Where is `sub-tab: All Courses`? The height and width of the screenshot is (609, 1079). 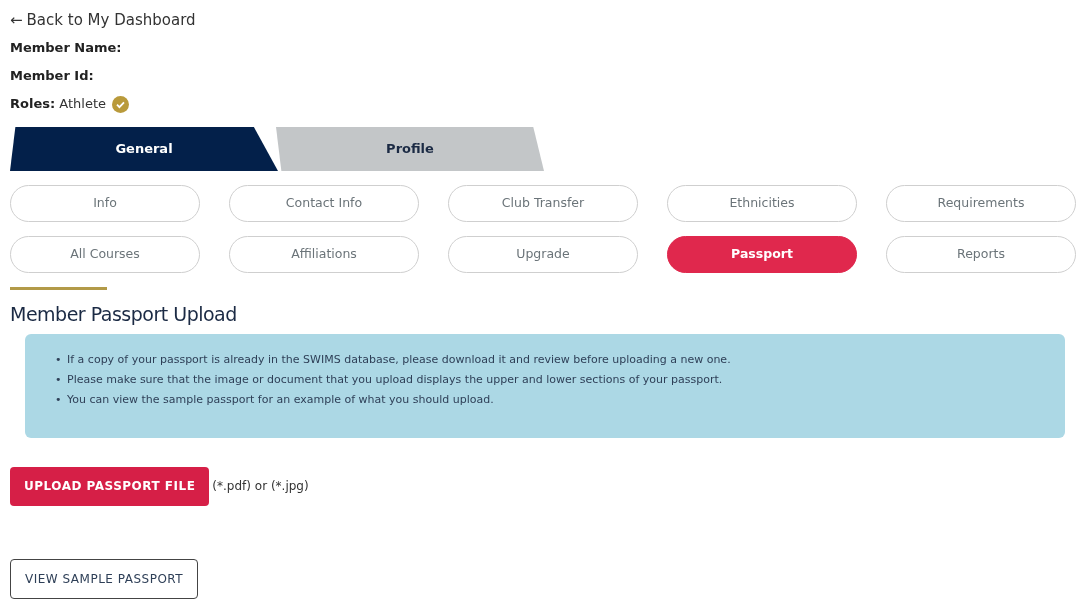
sub-tab: All Courses is located at coordinates (105, 254).